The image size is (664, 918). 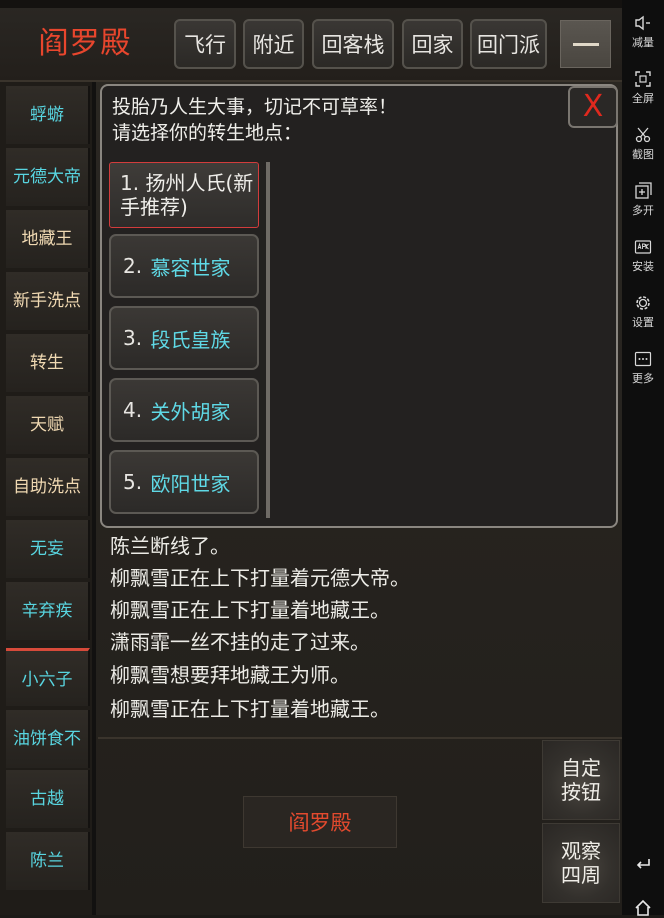 What do you see at coordinates (205, 44) in the screenshot?
I see `fly-button: 飞行` at bounding box center [205, 44].